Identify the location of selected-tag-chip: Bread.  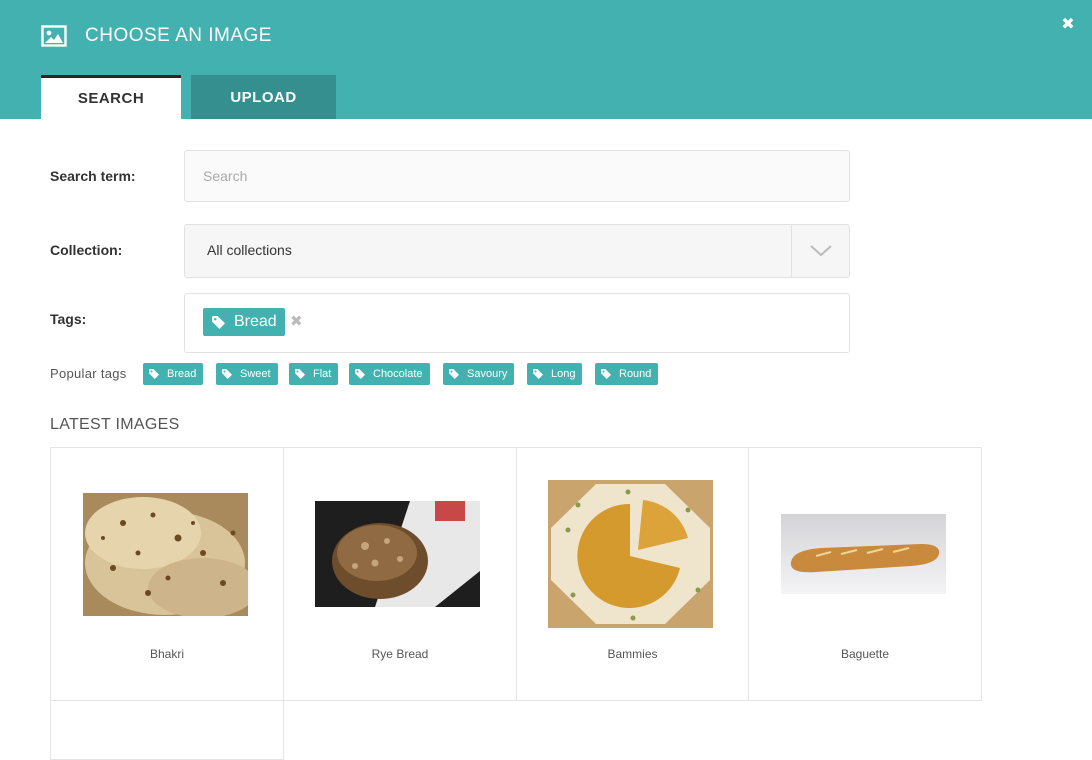
(244, 322).